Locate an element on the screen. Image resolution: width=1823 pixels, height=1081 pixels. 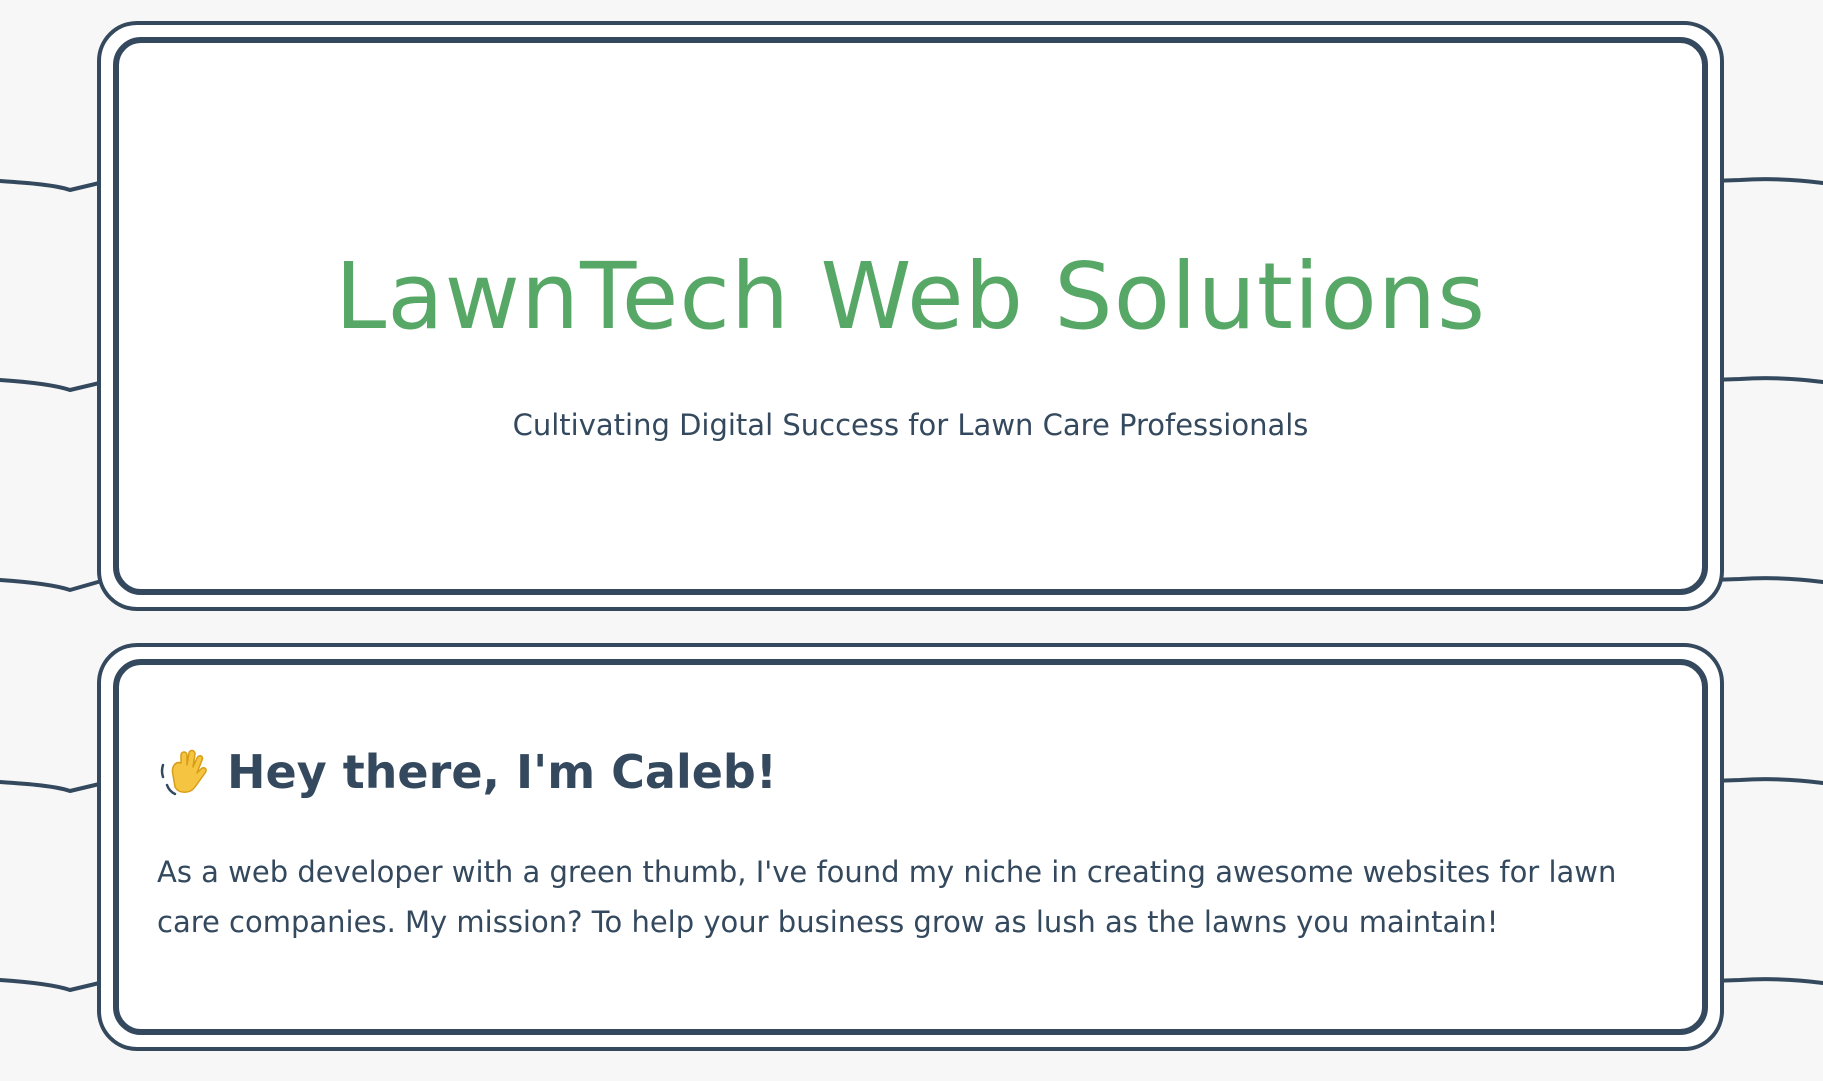
about-heading: Hey there, I'm Caleb! is located at coordinates (910, 772).